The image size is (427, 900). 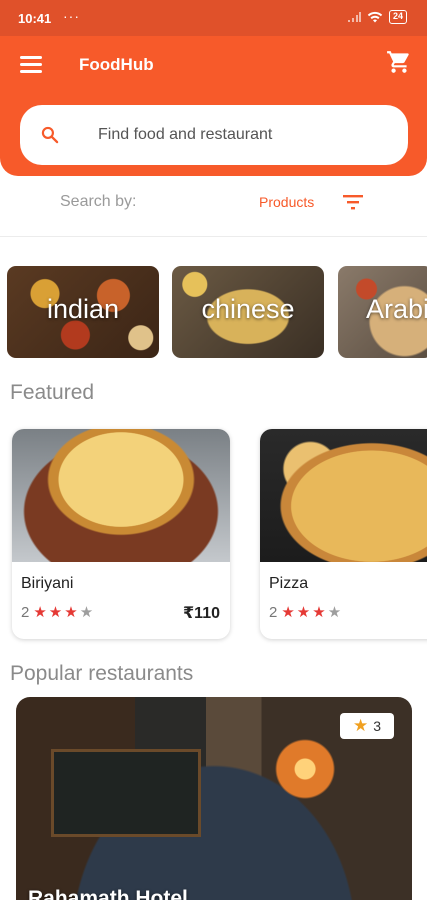 I want to click on status-dots: ···, so click(x=71, y=16).